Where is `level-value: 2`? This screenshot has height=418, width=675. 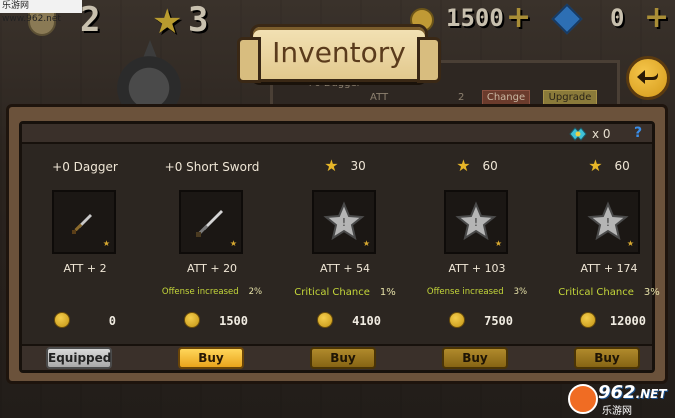
level-value: 2 is located at coordinates (90, 20).